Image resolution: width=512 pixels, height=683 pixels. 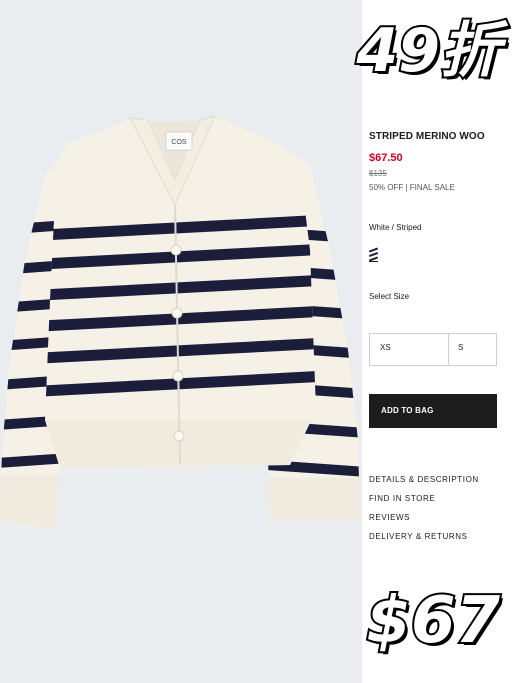 I want to click on striped-swatch-icon, so click(x=373, y=254).